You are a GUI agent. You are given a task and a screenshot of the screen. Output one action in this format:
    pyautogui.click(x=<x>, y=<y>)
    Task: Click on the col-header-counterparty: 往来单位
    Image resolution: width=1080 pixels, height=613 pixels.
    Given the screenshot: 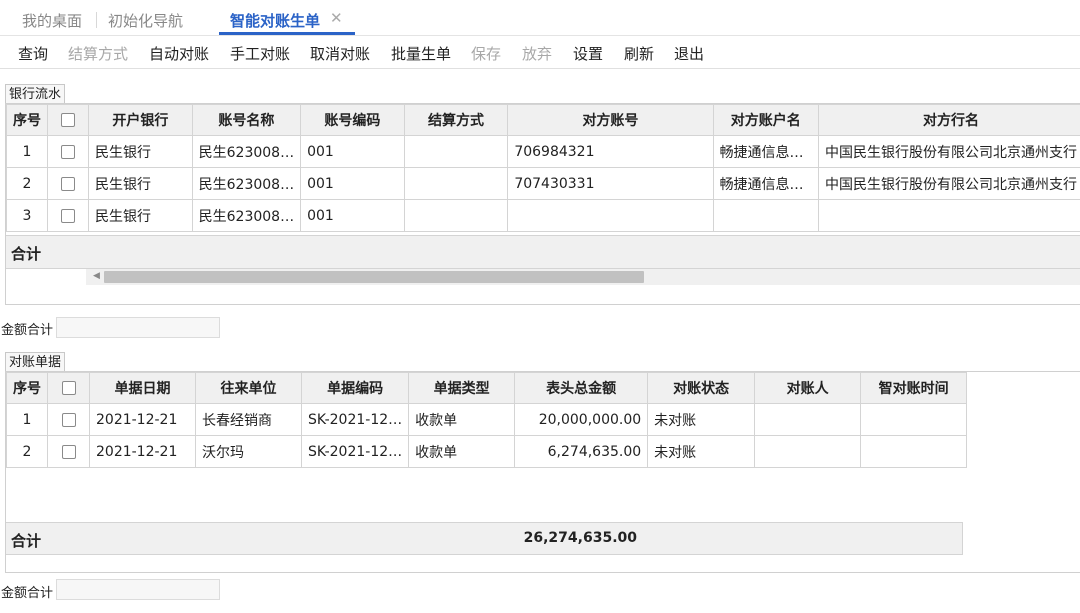 What is the action you would take?
    pyautogui.click(x=248, y=388)
    